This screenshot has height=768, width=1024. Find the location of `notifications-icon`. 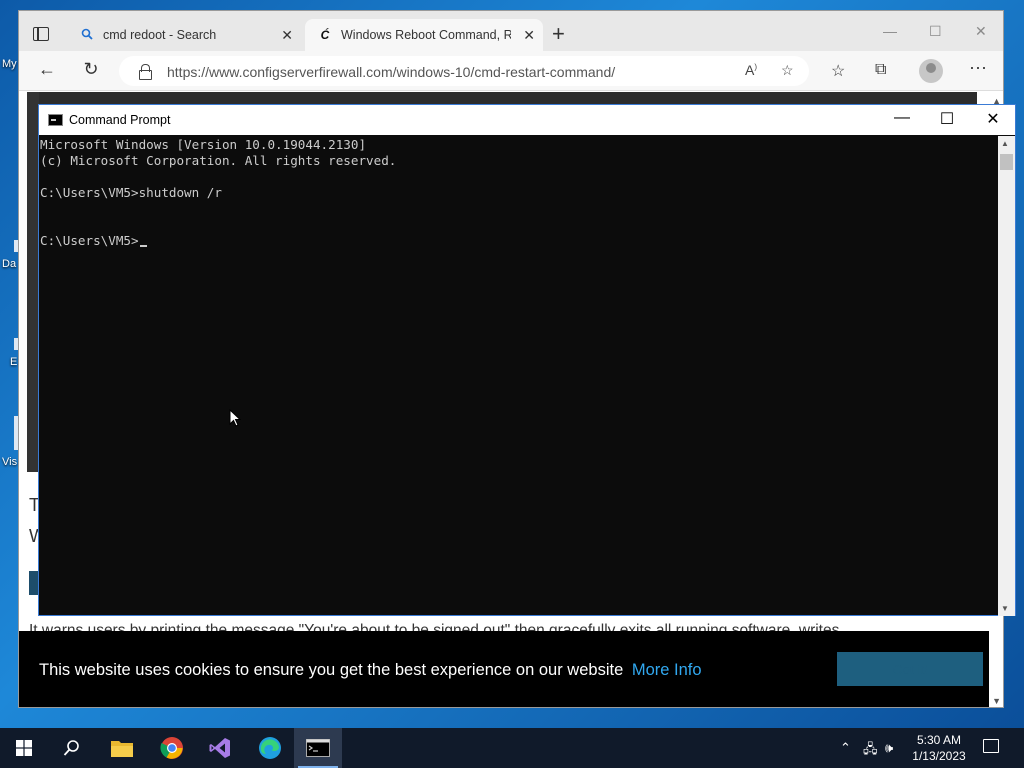

notifications-icon is located at coordinates (991, 746).